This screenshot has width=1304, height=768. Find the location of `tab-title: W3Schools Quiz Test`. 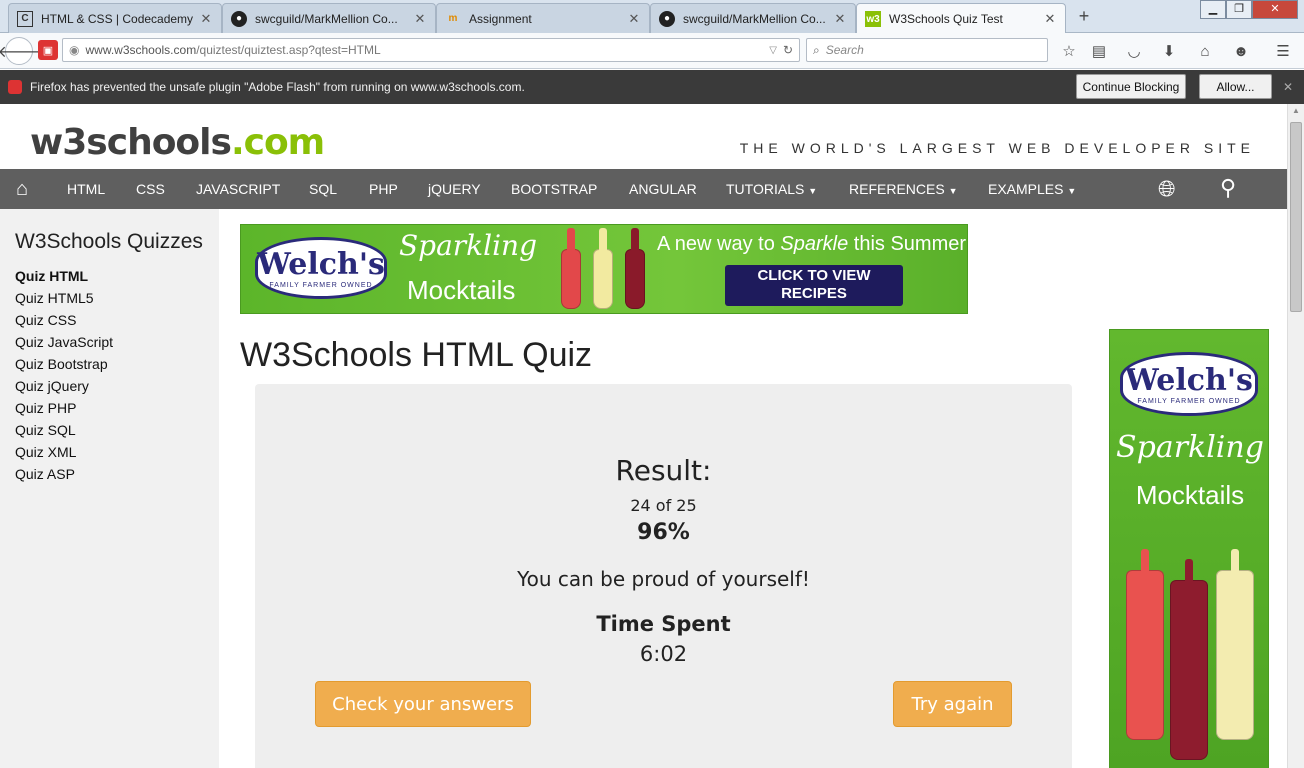

tab-title: W3Schools Quiz Test is located at coordinates (946, 19).